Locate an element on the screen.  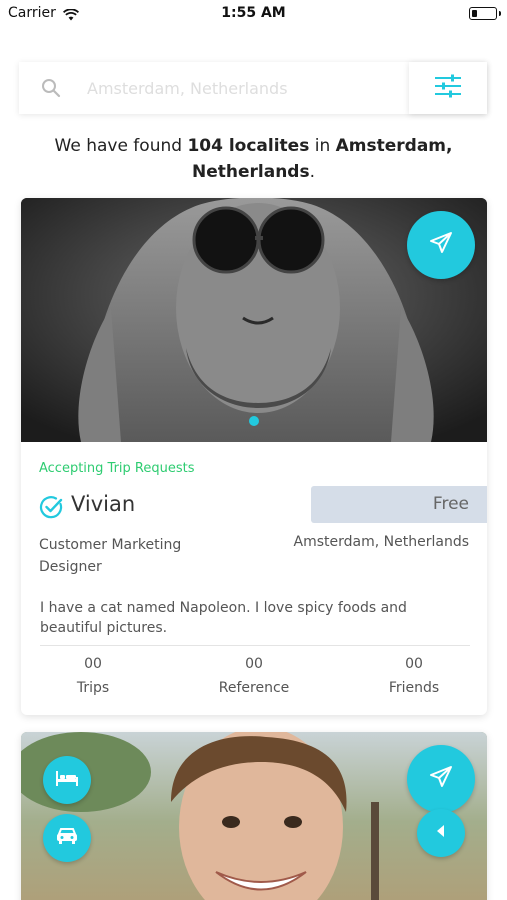
accommodation-button is located at coordinates (67, 780).